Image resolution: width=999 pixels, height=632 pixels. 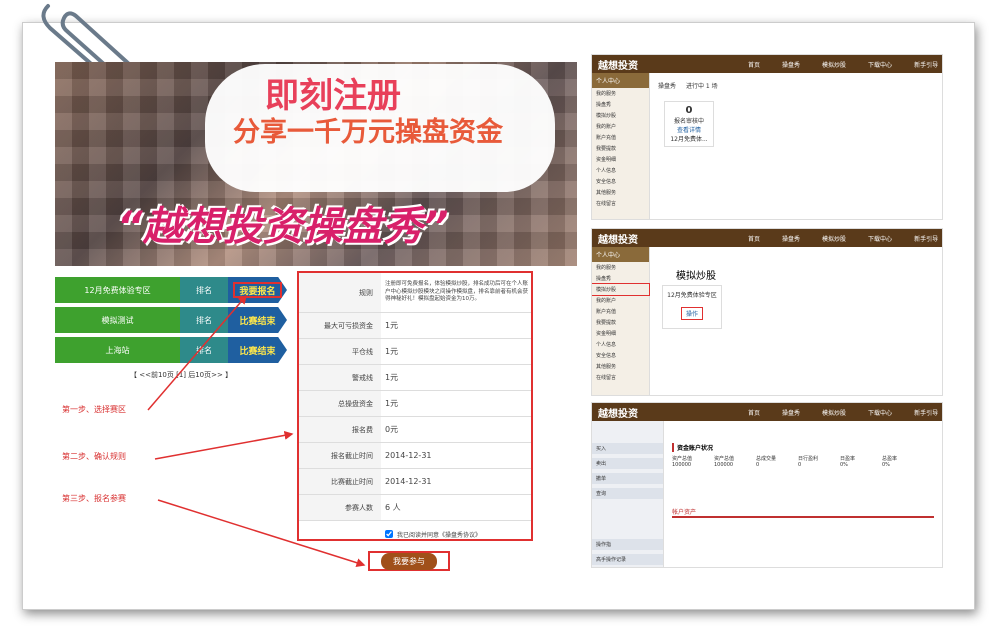 What do you see at coordinates (766, 459) in the screenshot?
I see `col-header: 总成交量` at bounding box center [766, 459].